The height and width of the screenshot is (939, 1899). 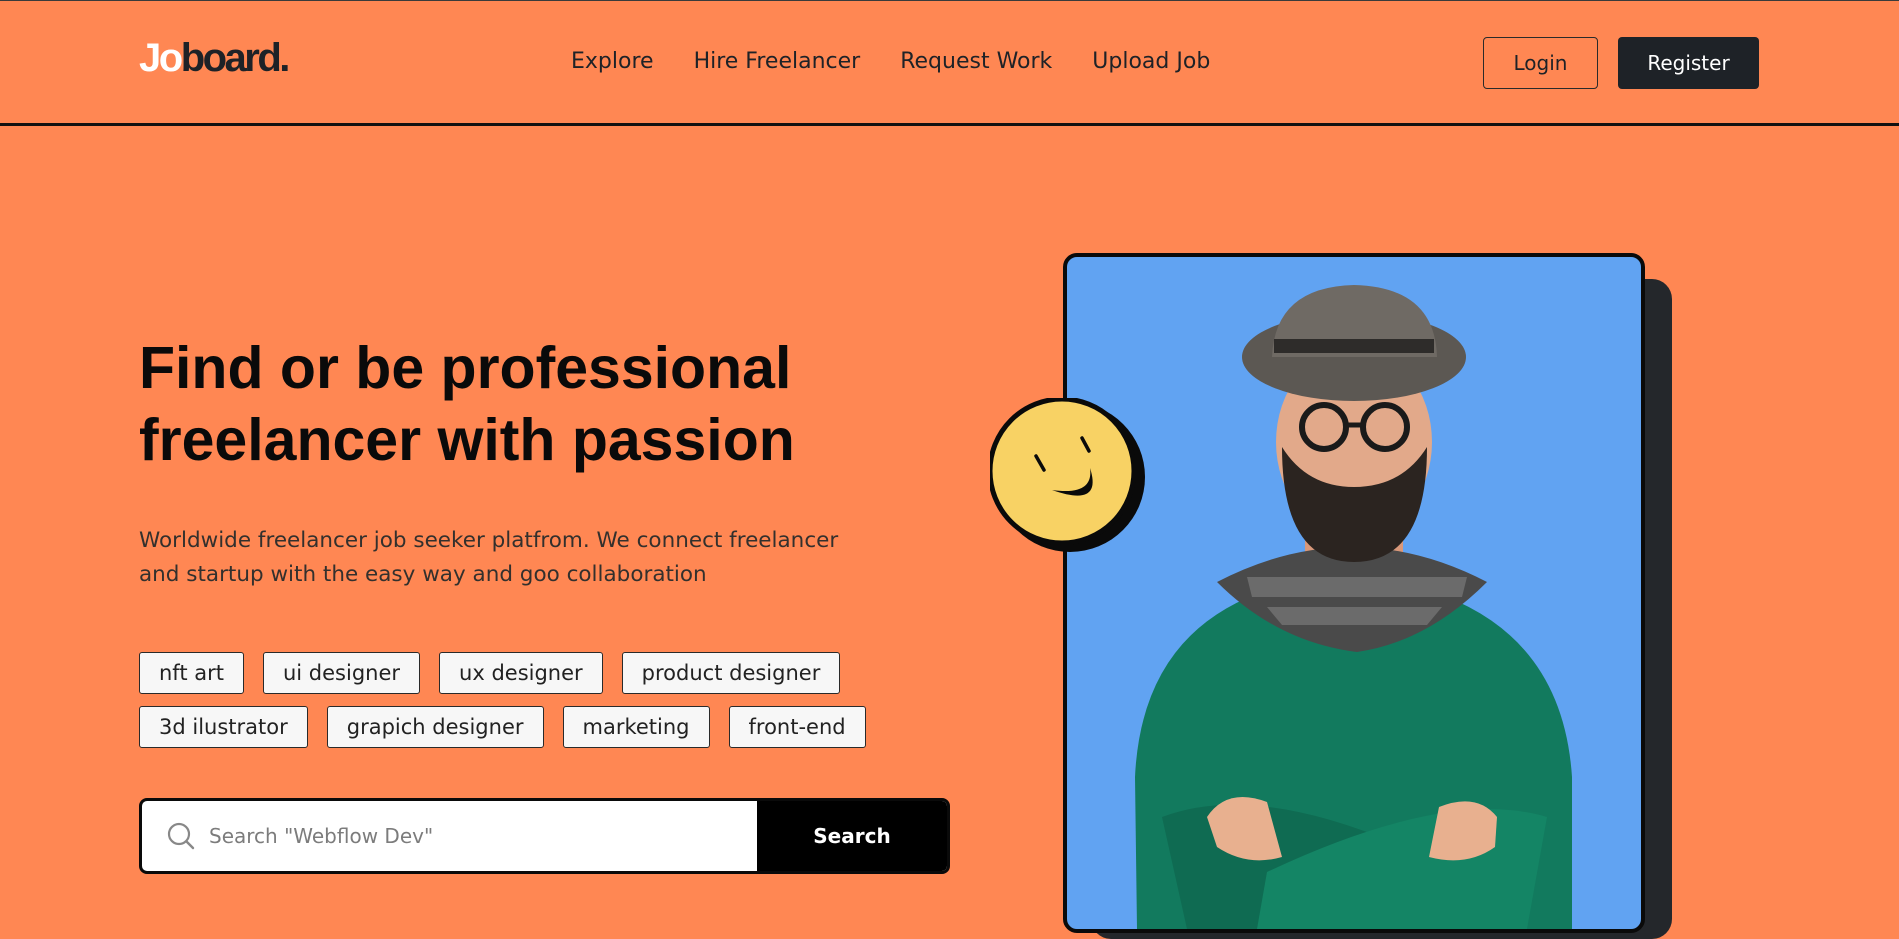 What do you see at coordinates (612, 62) in the screenshot?
I see `nav-explore: Explore` at bounding box center [612, 62].